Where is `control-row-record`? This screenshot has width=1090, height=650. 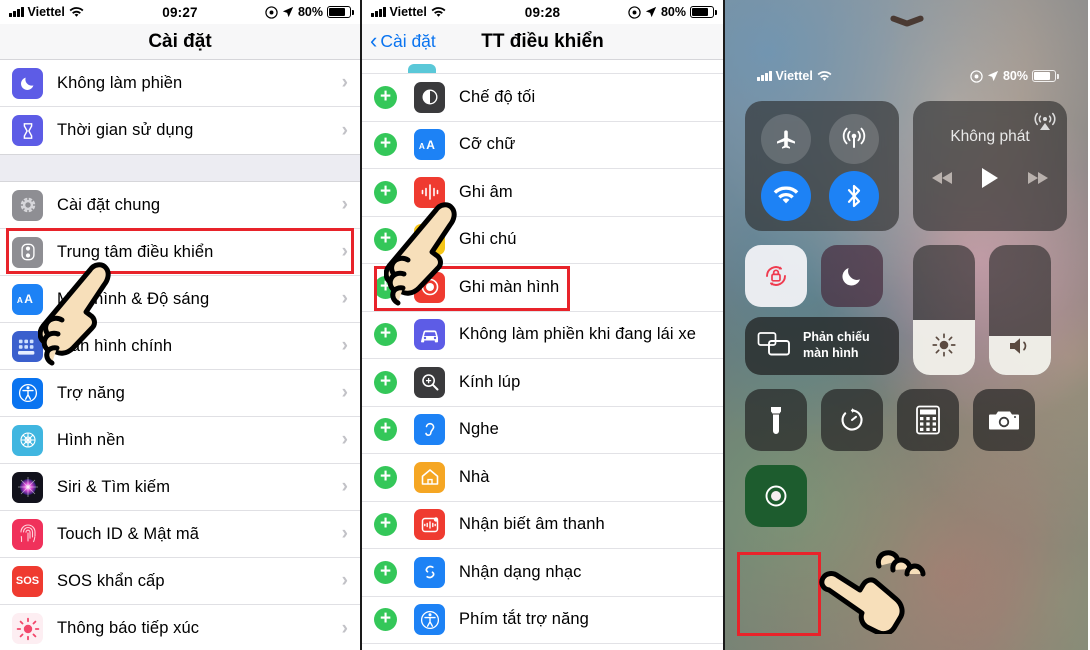
control-row-record is located at coordinates (906, 496).